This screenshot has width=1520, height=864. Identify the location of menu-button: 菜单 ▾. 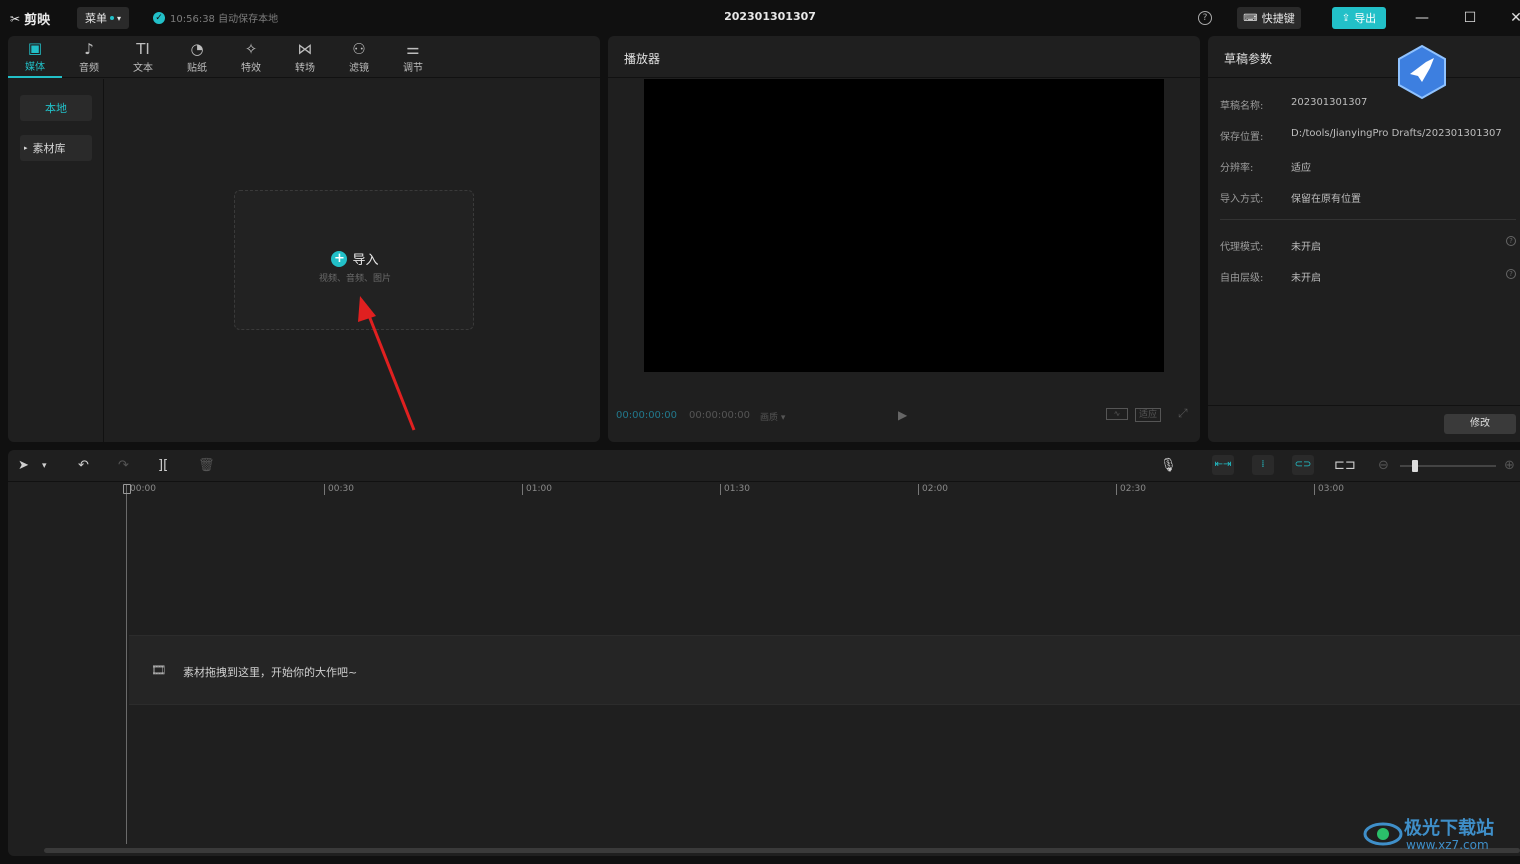
(103, 18).